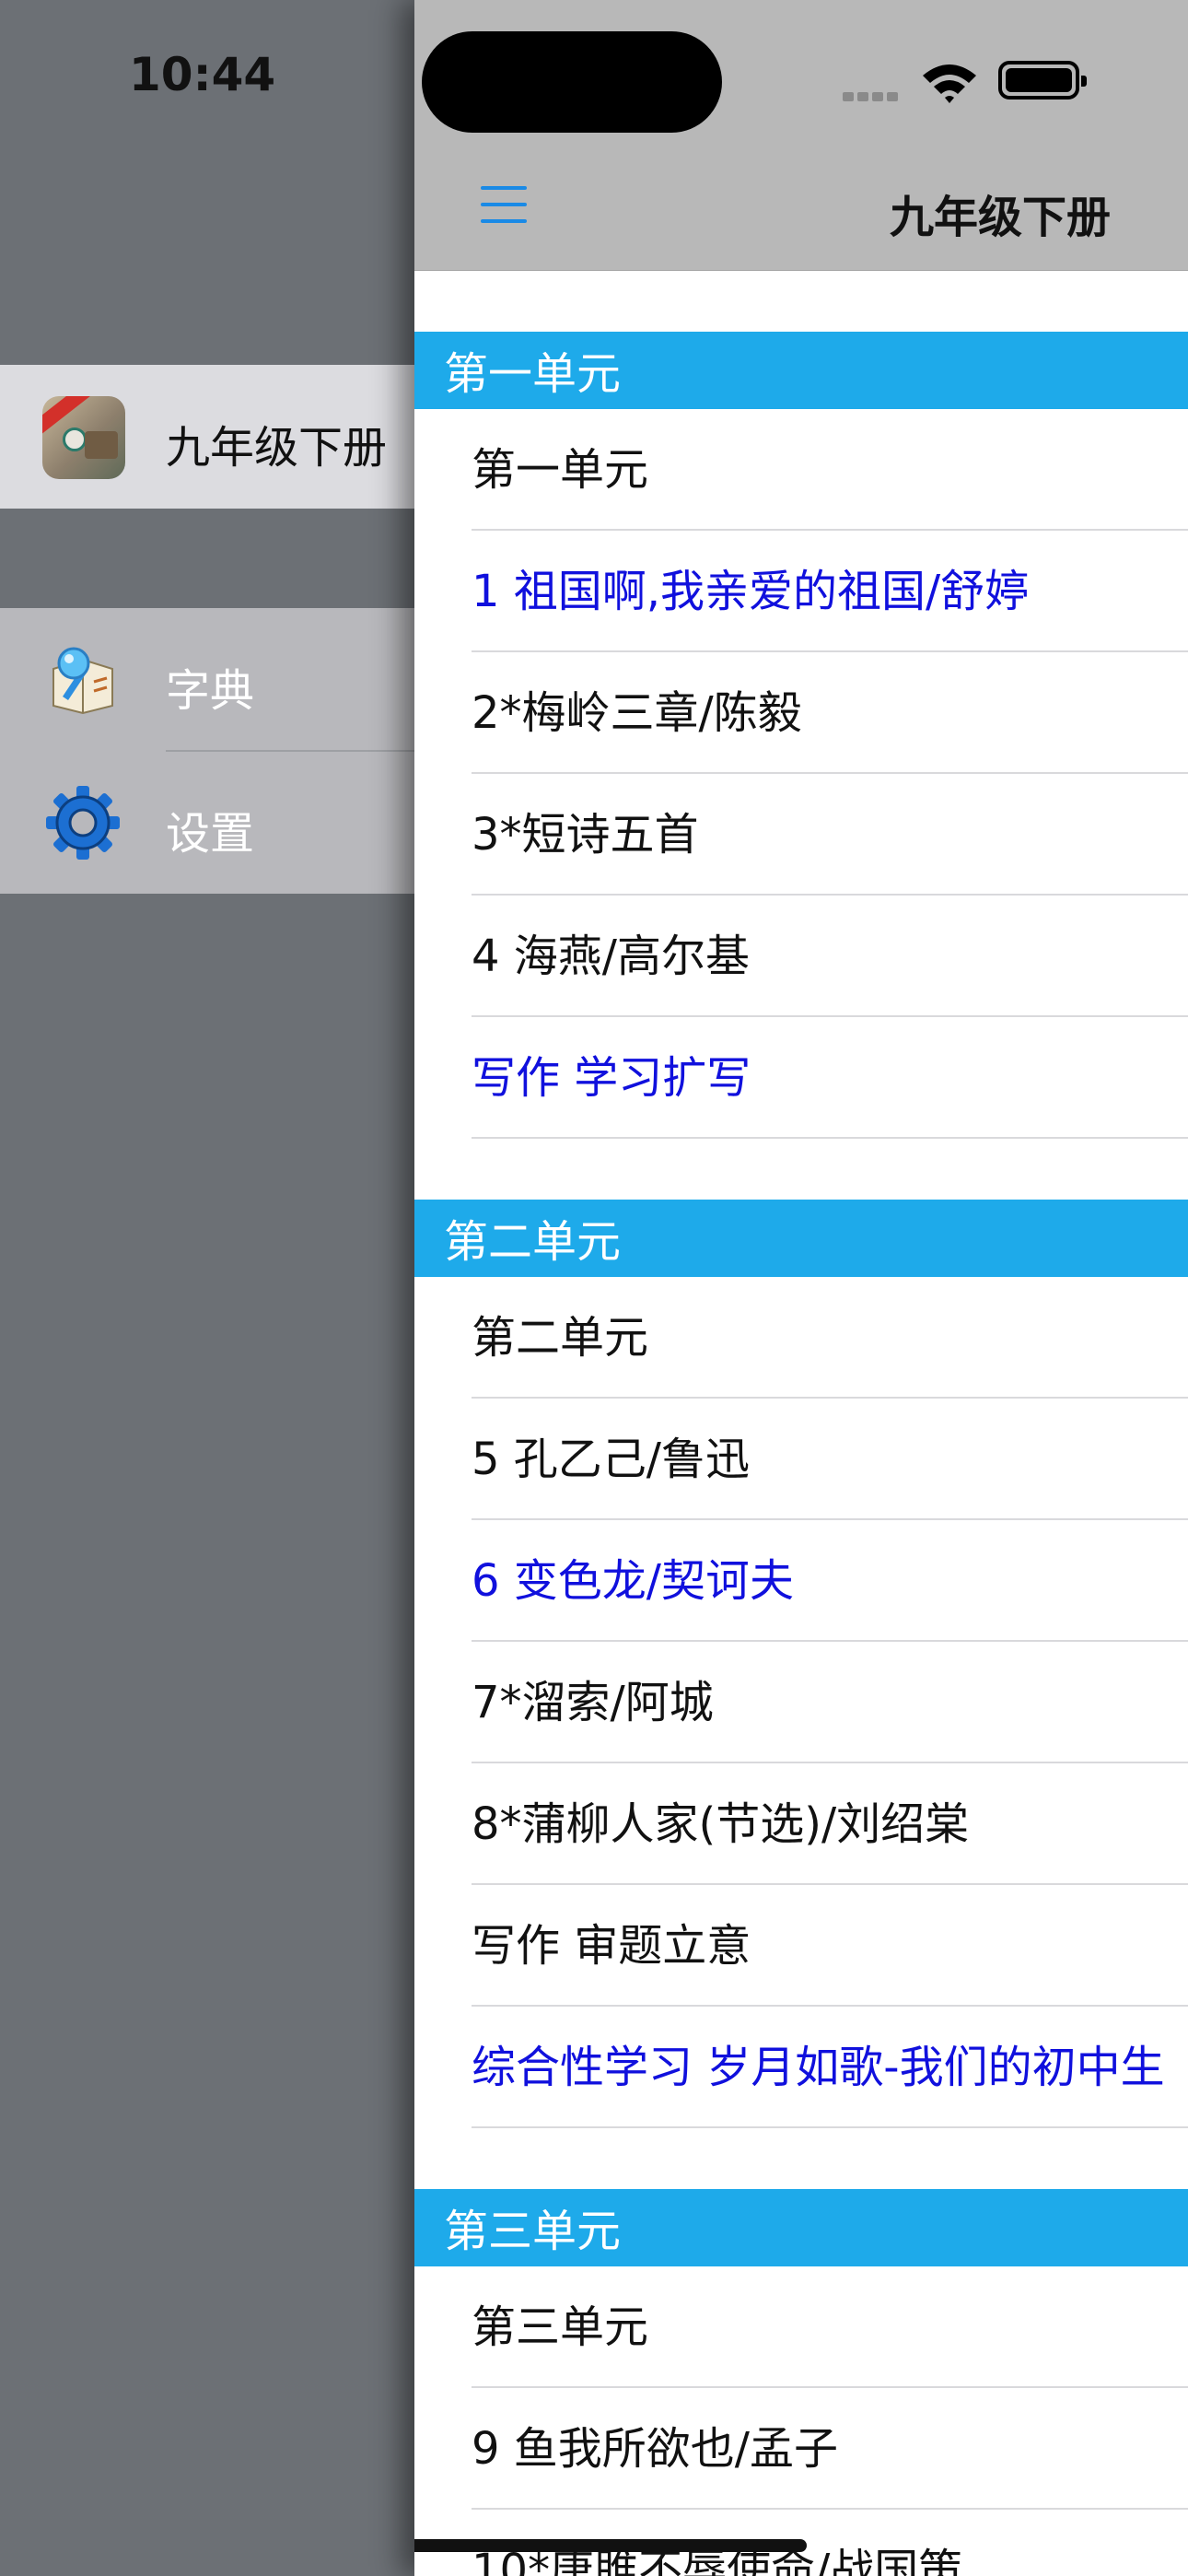 The height and width of the screenshot is (2576, 1188). I want to click on status-bar, so click(801, 69).